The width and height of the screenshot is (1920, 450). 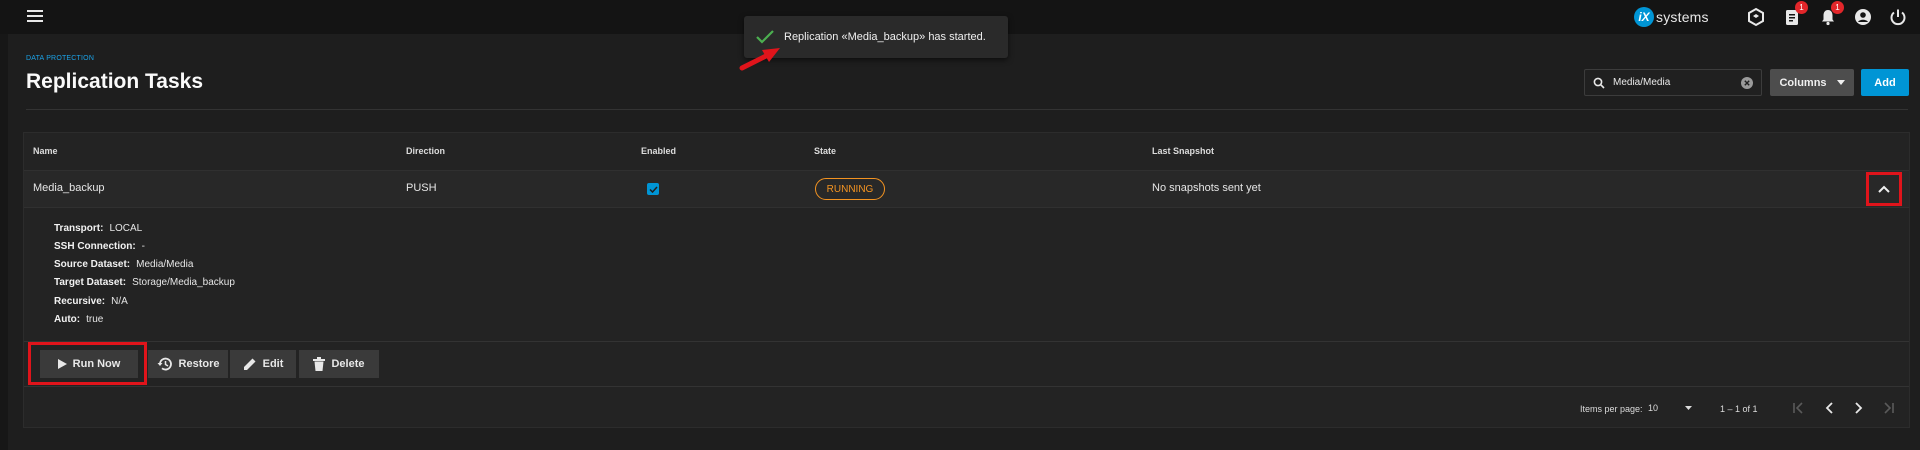 What do you see at coordinates (95, 246) in the screenshot?
I see `detail-label: SSH Connection:` at bounding box center [95, 246].